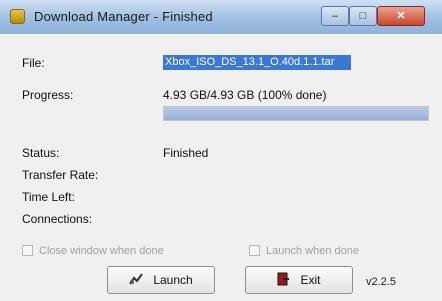  Describe the element at coordinates (283, 280) in the screenshot. I see `exit-icon` at that location.